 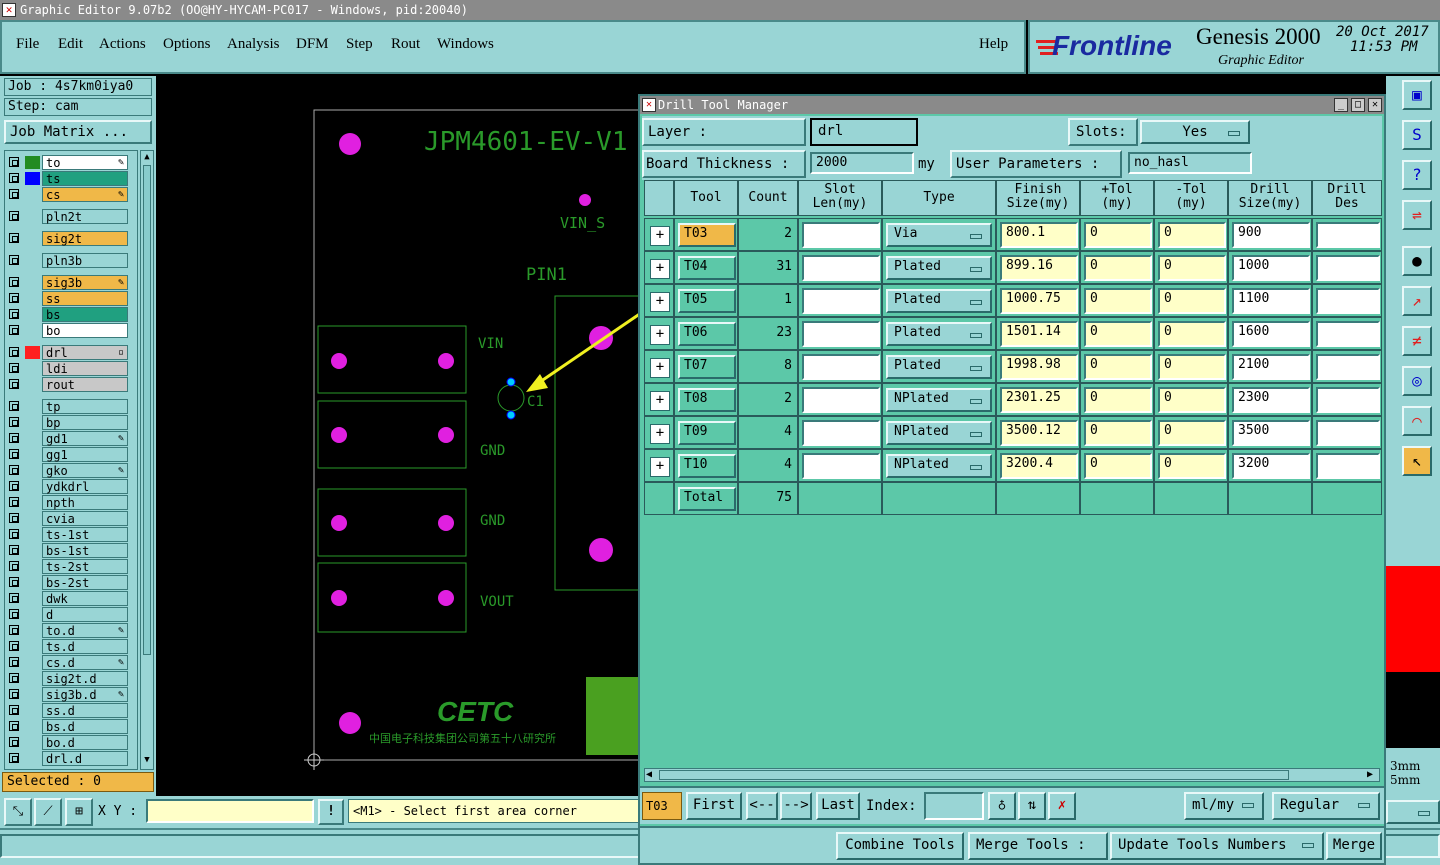 What do you see at coordinates (1417, 135) in the screenshot?
I see `snap-icon: S` at bounding box center [1417, 135].